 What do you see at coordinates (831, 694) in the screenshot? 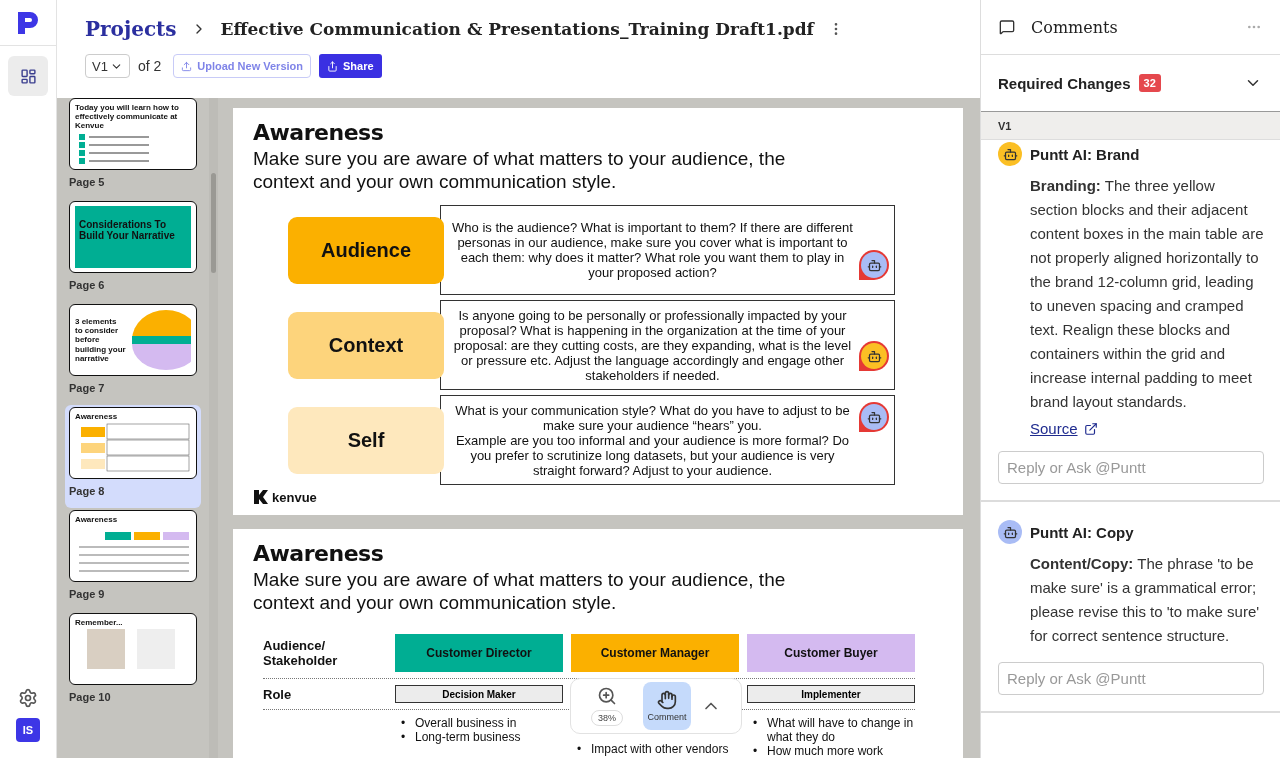
I see `role-label: Implementer` at bounding box center [831, 694].